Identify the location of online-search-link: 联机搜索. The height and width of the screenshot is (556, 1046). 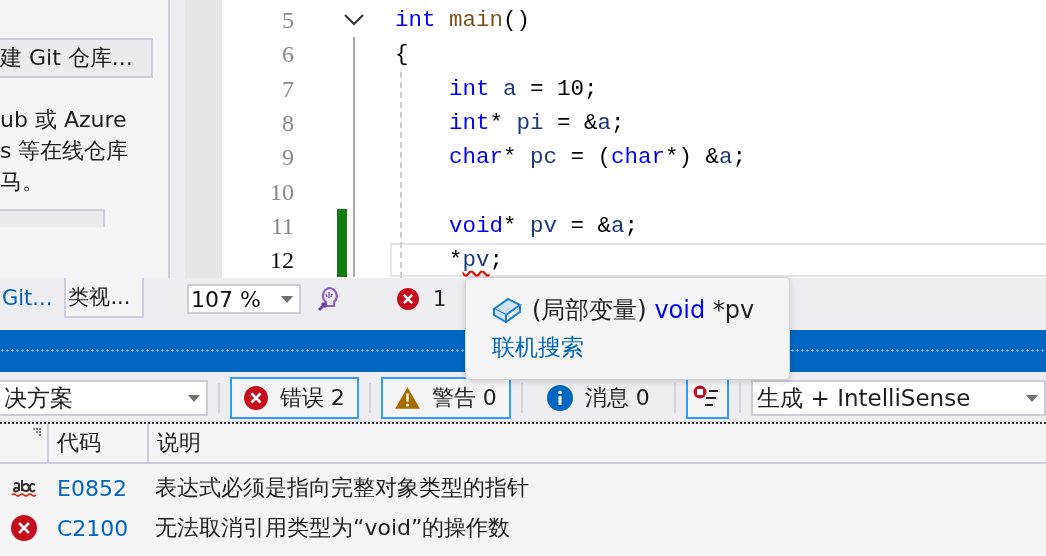
(640, 347).